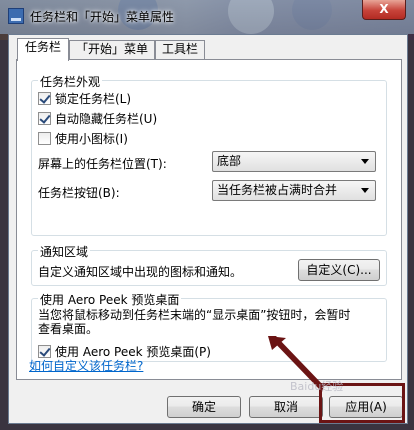 The image size is (414, 430). What do you see at coordinates (296, 364) in the screenshot?
I see `annotation-arrow` at bounding box center [296, 364].